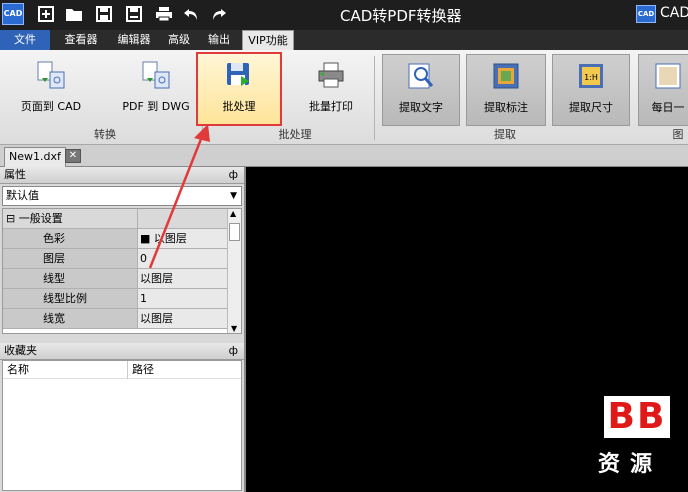 This screenshot has height=492, width=688. What do you see at coordinates (20, 350) in the screenshot?
I see `favorites-title: 收藏夹` at bounding box center [20, 350].